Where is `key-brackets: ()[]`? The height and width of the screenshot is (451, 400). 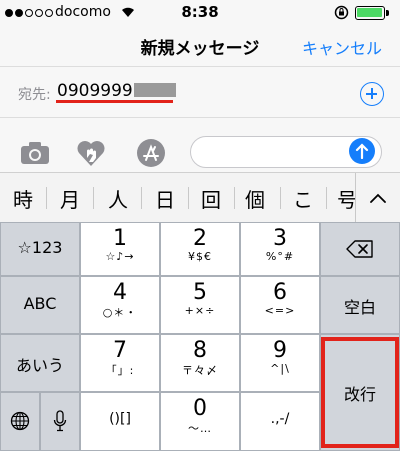 key-brackets: ()[] is located at coordinates (120, 421).